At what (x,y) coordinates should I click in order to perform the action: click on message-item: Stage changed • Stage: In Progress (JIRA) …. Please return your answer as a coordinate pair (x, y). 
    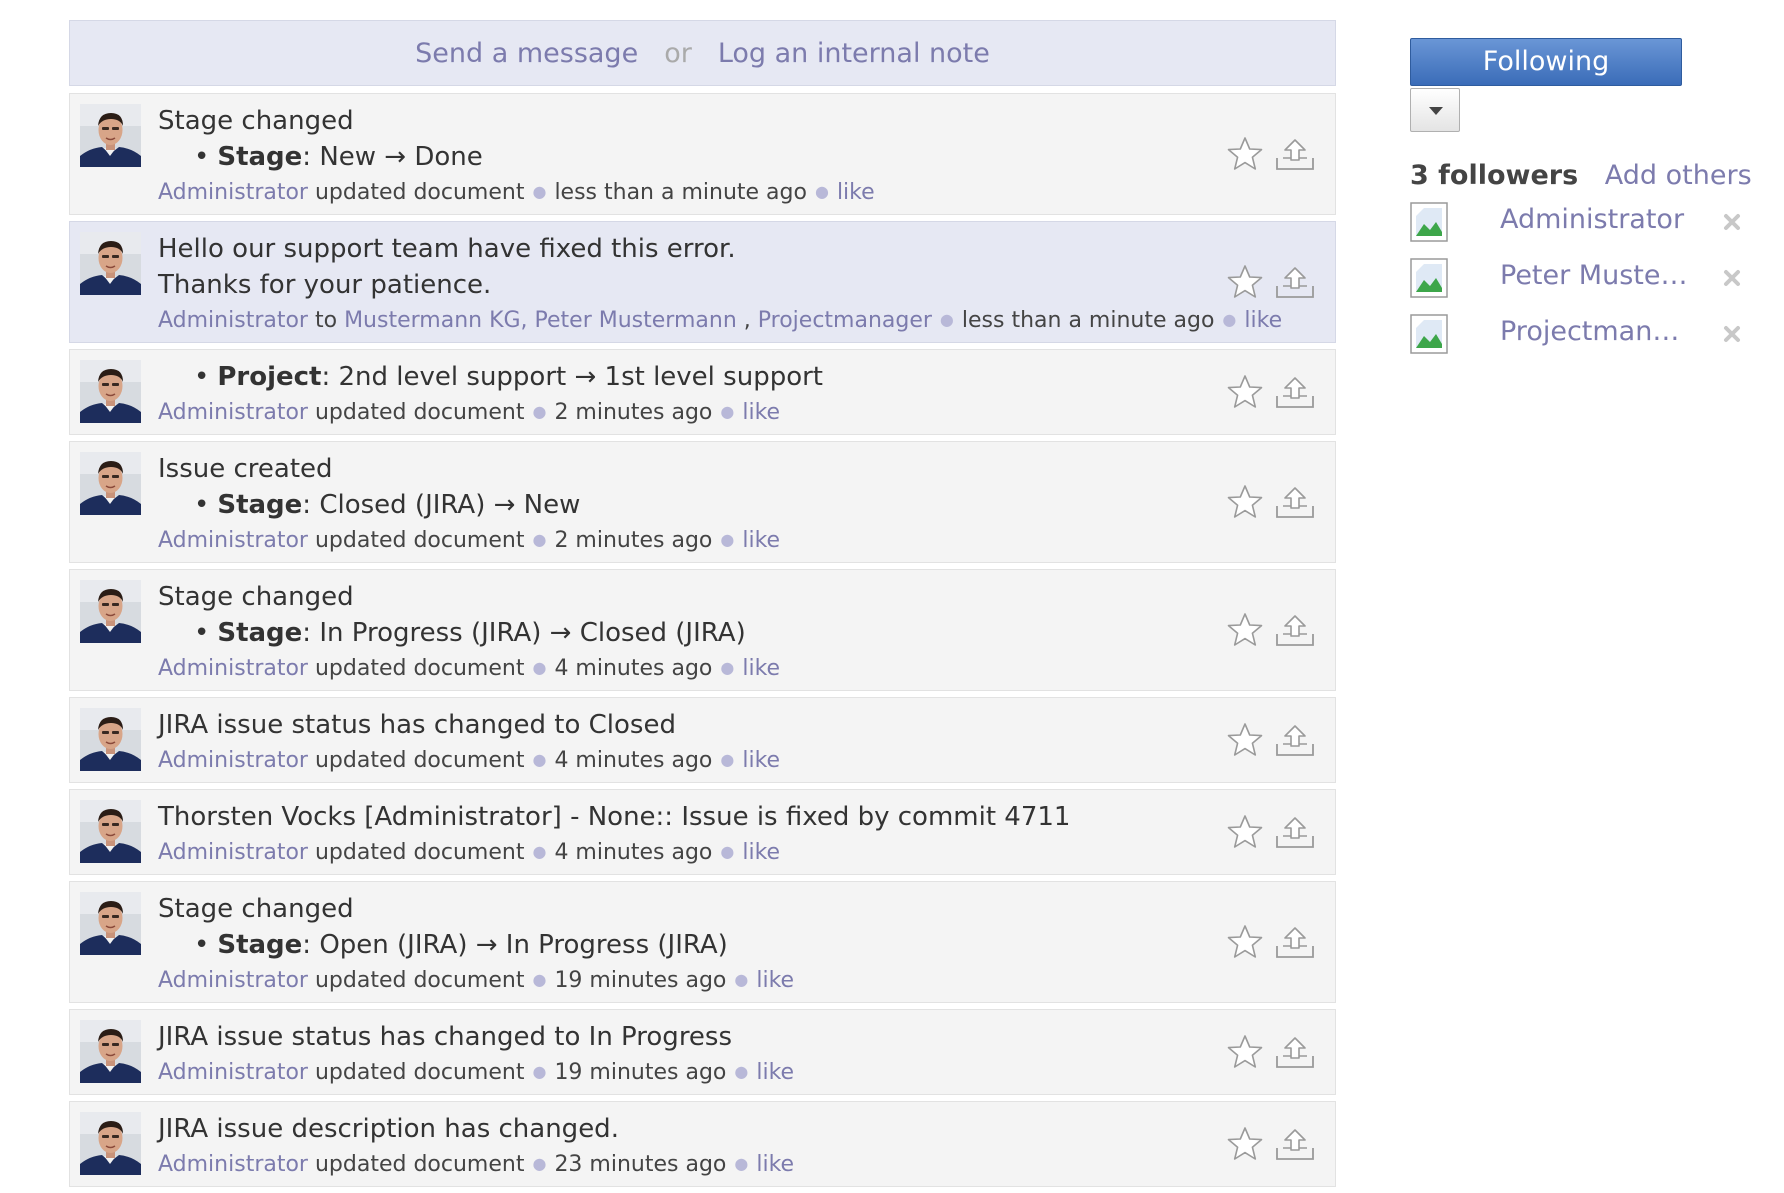
    Looking at the image, I should click on (702, 630).